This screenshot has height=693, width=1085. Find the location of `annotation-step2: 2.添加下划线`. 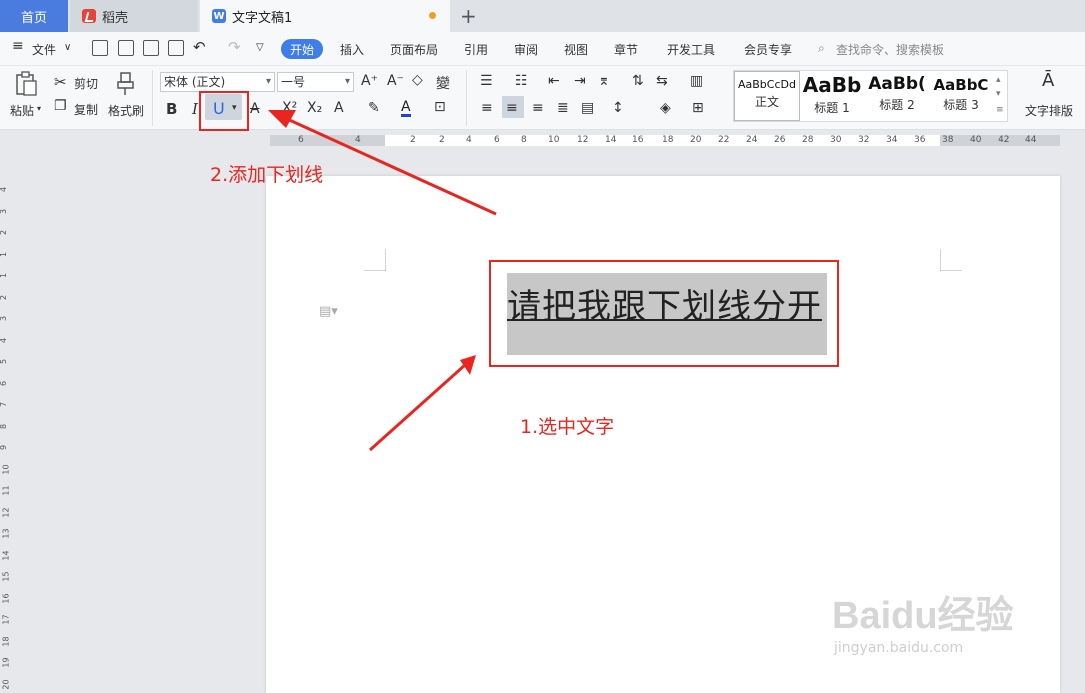

annotation-step2: 2.添加下划线 is located at coordinates (267, 175).